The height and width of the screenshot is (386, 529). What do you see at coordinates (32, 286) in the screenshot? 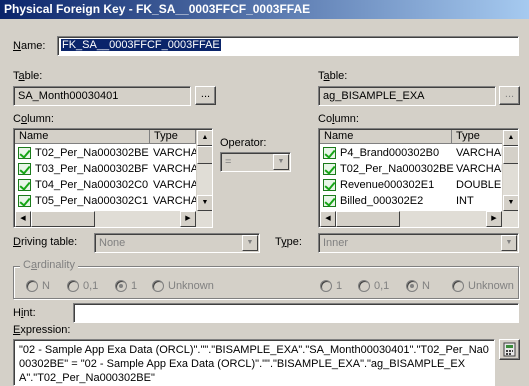
I see `radio-left-n` at bounding box center [32, 286].